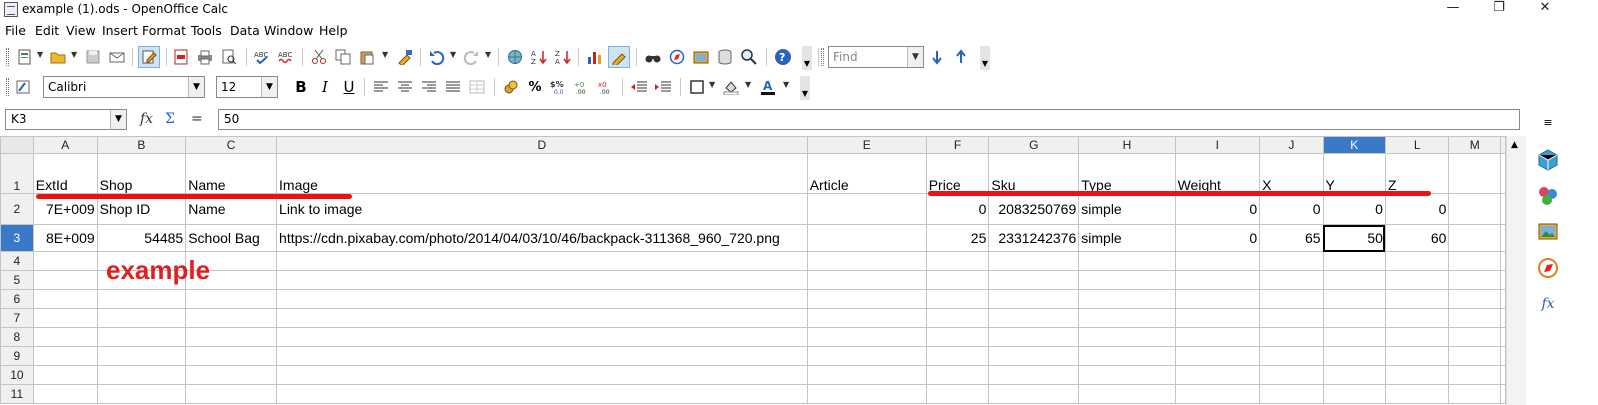  What do you see at coordinates (65, 145) in the screenshot?
I see `column-header-a: A` at bounding box center [65, 145].